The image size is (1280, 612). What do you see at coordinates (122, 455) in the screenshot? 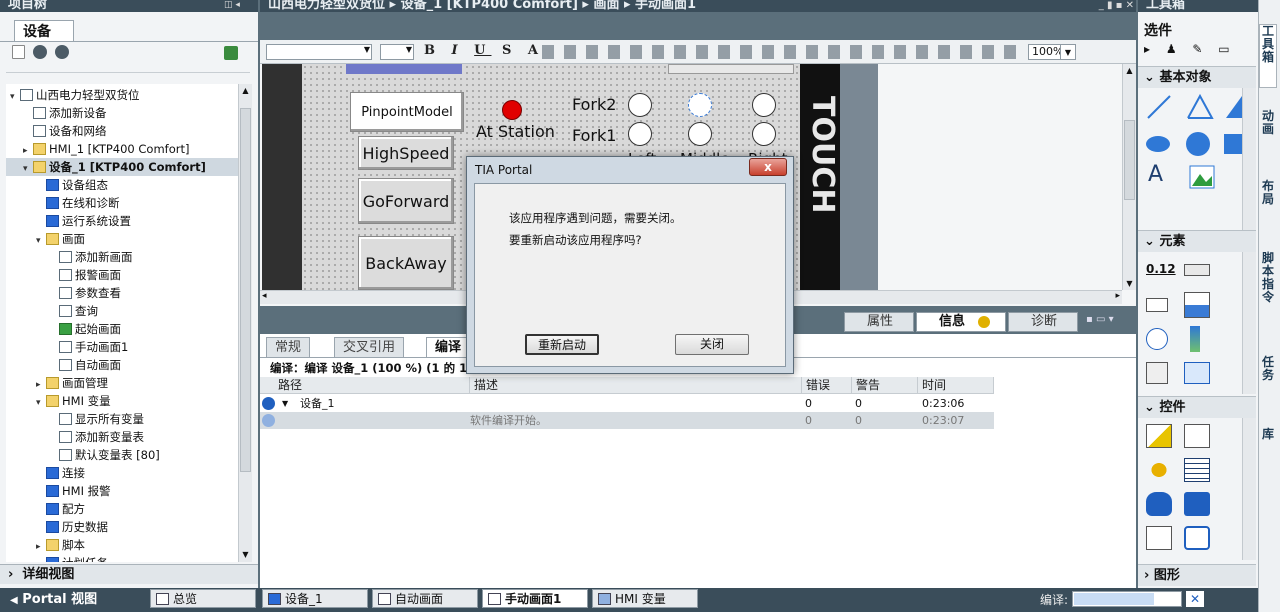
I see `tree-item: 默认变量表 [80]` at bounding box center [122, 455].